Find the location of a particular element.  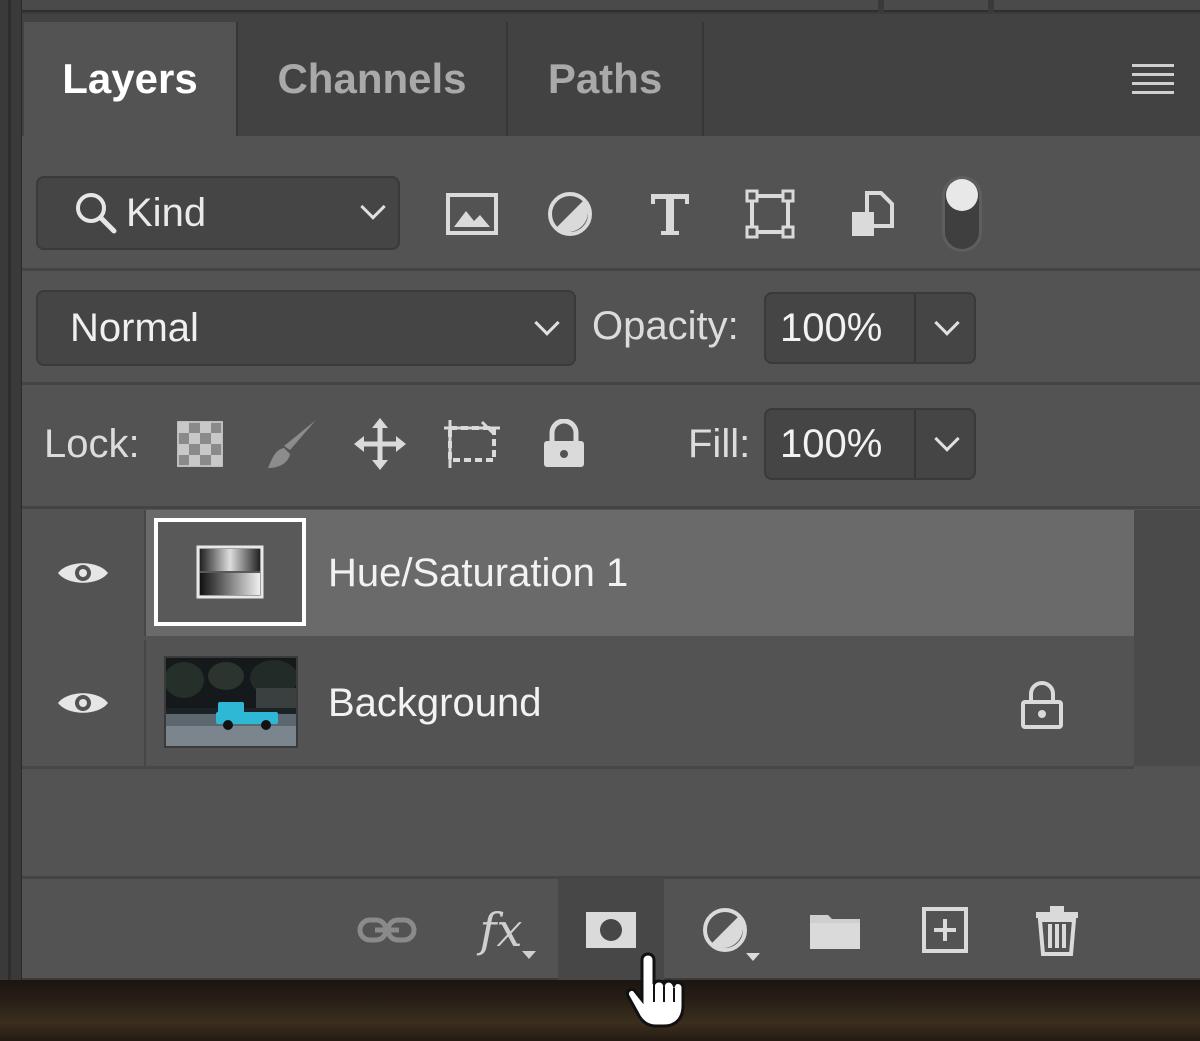

adjustment-layer-thumbnail is located at coordinates (230, 572).